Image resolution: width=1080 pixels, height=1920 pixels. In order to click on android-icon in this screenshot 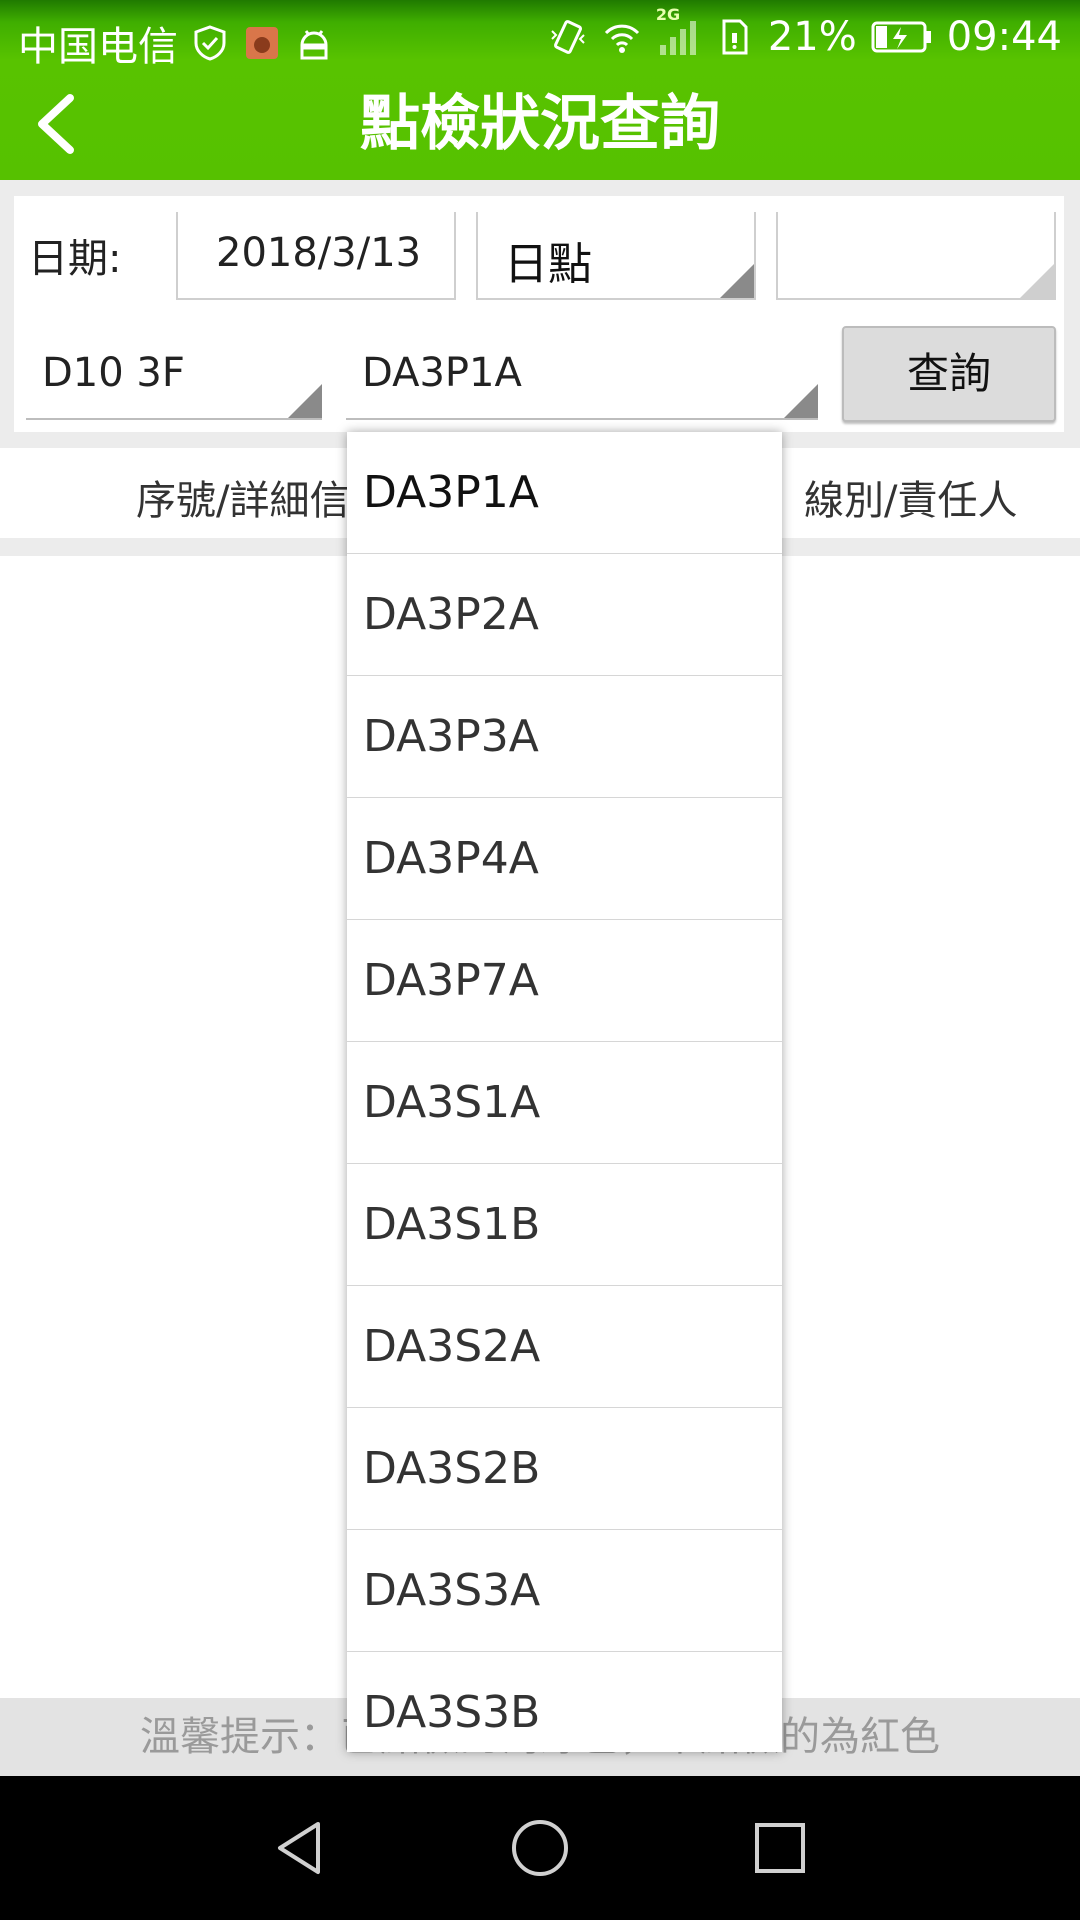, I will do `click(314, 45)`.